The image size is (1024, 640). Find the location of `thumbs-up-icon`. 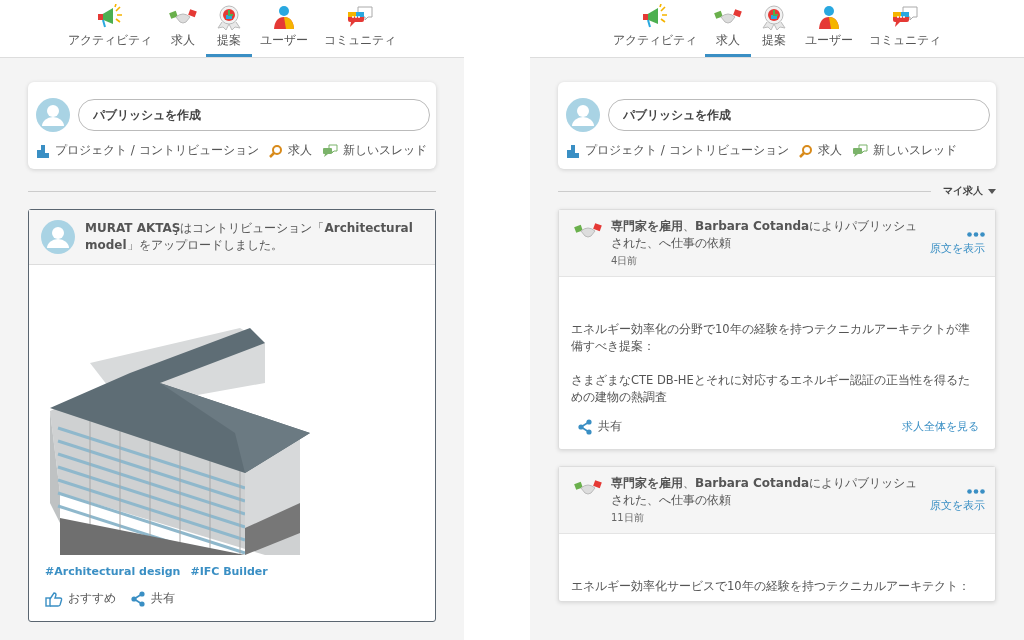

thumbs-up-icon is located at coordinates (54, 598).